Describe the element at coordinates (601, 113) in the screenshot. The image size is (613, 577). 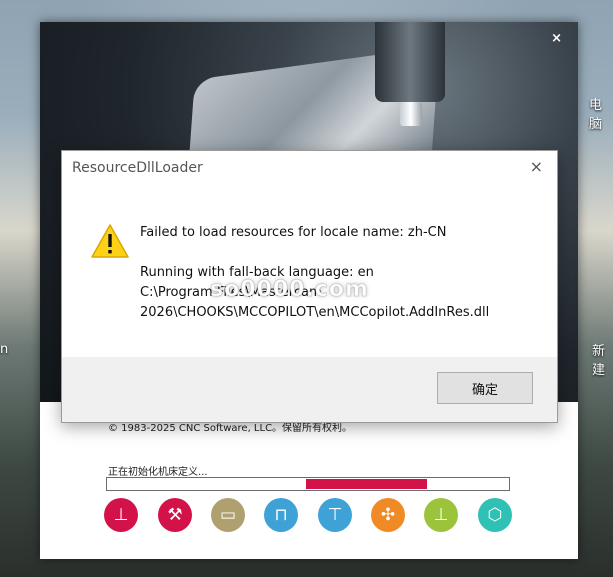
I see `desktop-icon-label-computer: 电脑` at that location.